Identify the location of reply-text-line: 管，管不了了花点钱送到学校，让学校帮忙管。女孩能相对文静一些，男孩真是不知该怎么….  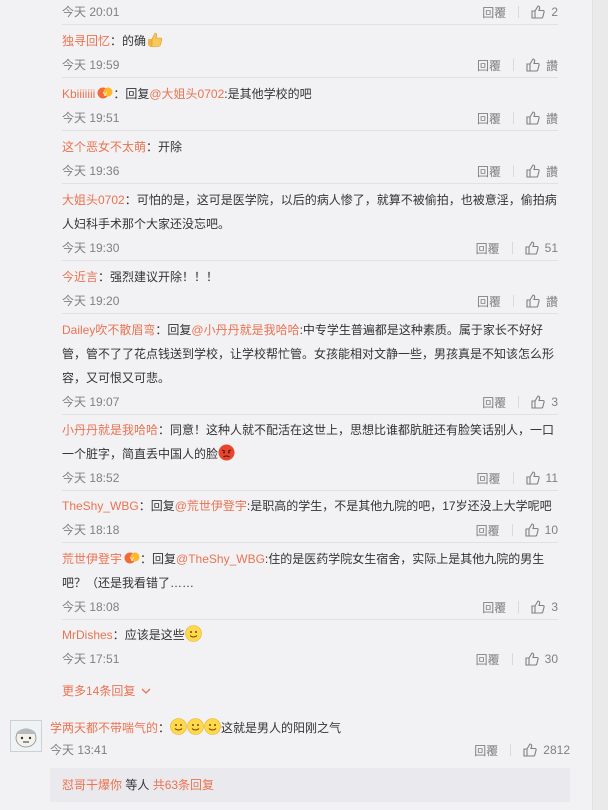
(308, 354).